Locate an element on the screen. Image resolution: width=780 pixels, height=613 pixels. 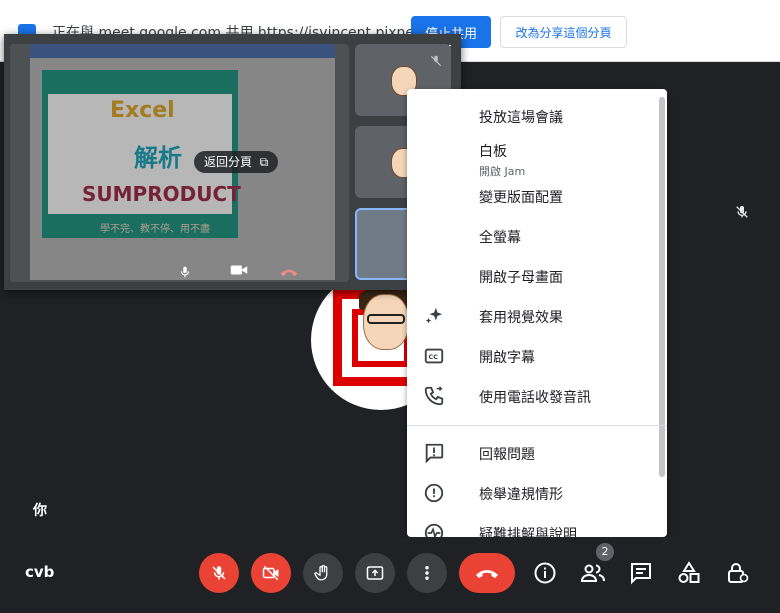
menu-item-label: 使用電話收發音訊 is located at coordinates (535, 398).